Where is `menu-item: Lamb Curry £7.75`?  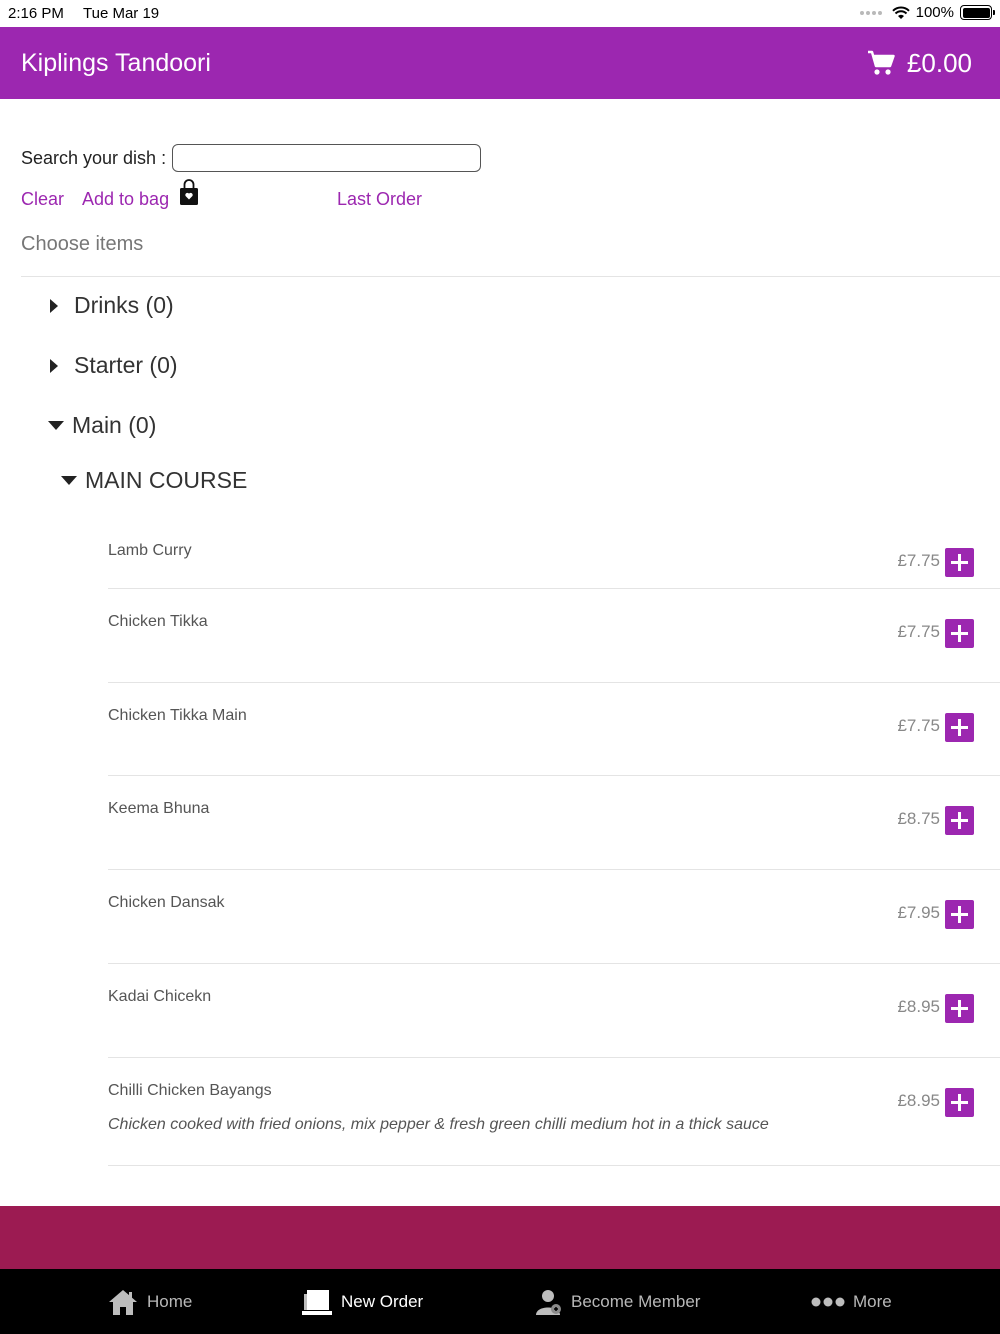 menu-item: Lamb Curry £7.75 is located at coordinates (554, 553).